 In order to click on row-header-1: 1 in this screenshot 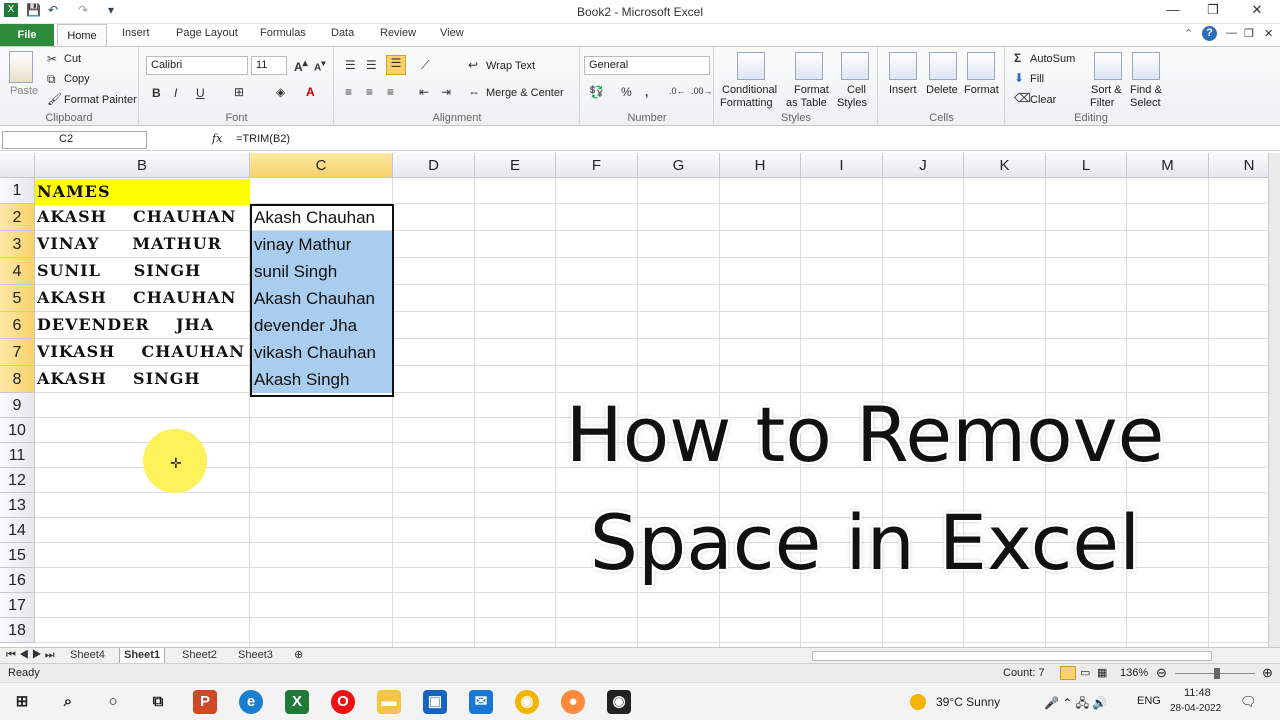, I will do `click(17, 191)`.